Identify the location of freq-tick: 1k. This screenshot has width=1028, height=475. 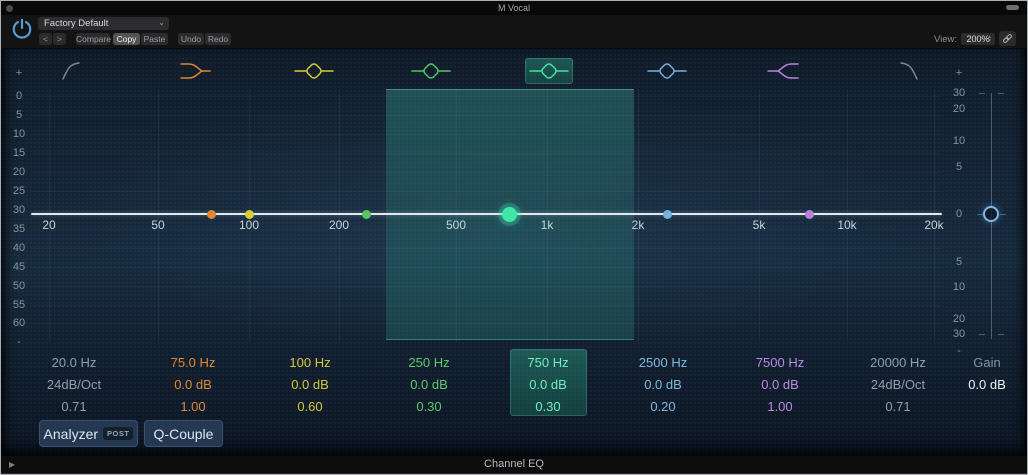
(547, 225).